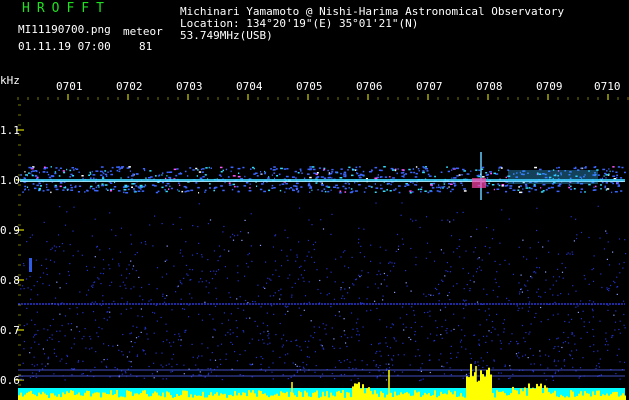 The image size is (629, 400). What do you see at coordinates (489, 86) in the screenshot?
I see `time-tick-label: 0708` at bounding box center [489, 86].